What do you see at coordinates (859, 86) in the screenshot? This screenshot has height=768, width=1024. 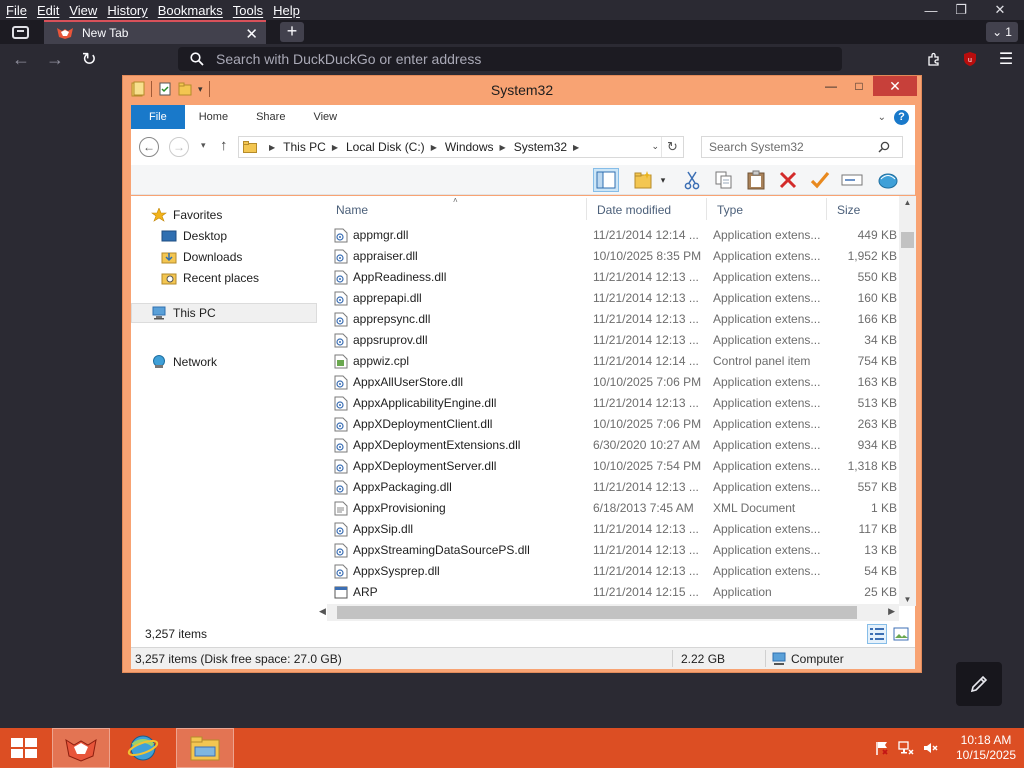 I see `explorer-maximize-button: □` at bounding box center [859, 86].